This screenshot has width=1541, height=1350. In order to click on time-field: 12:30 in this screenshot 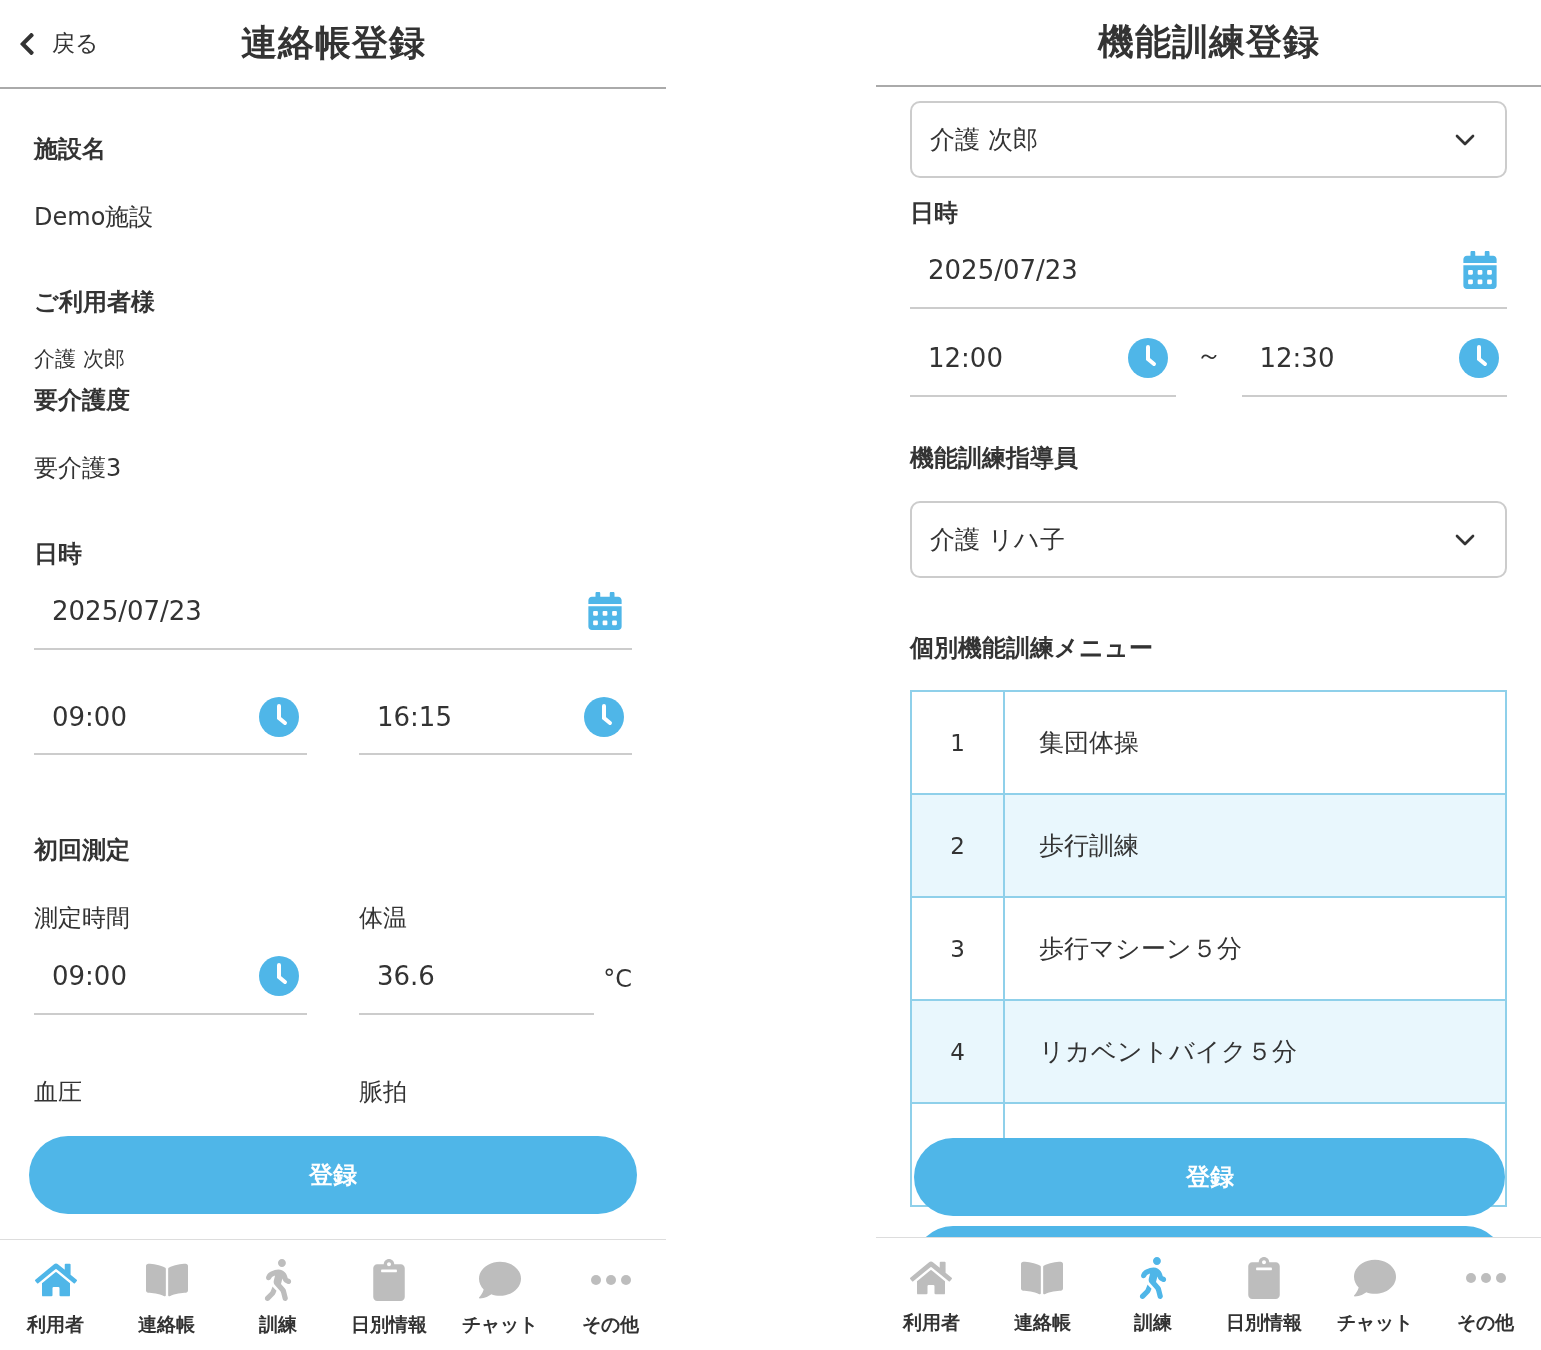, I will do `click(1374, 359)`.